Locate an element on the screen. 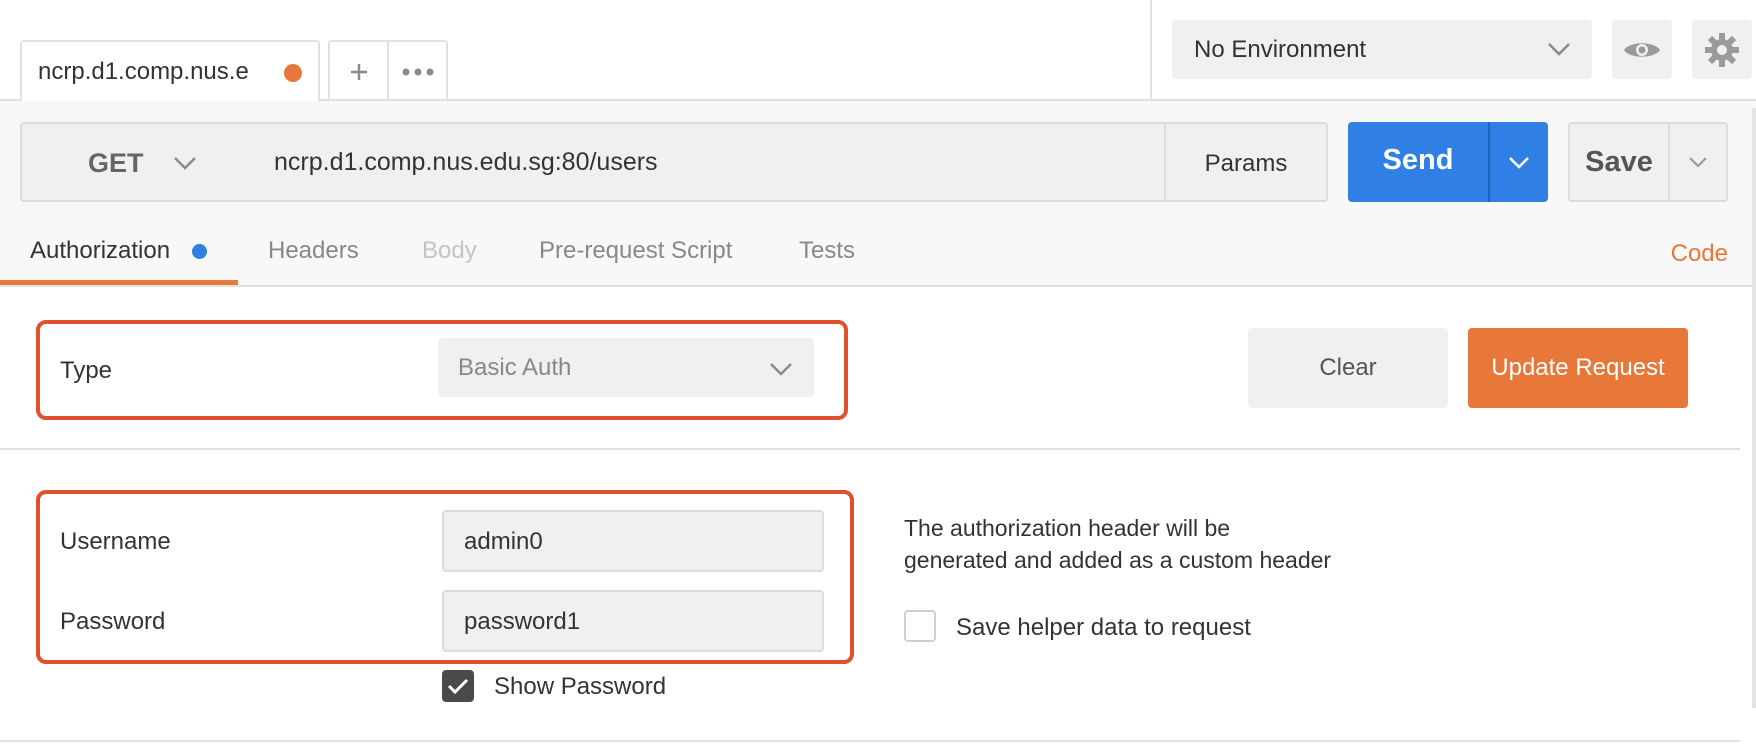 This screenshot has width=1756, height=756. show-password-label: Show Password is located at coordinates (580, 686).